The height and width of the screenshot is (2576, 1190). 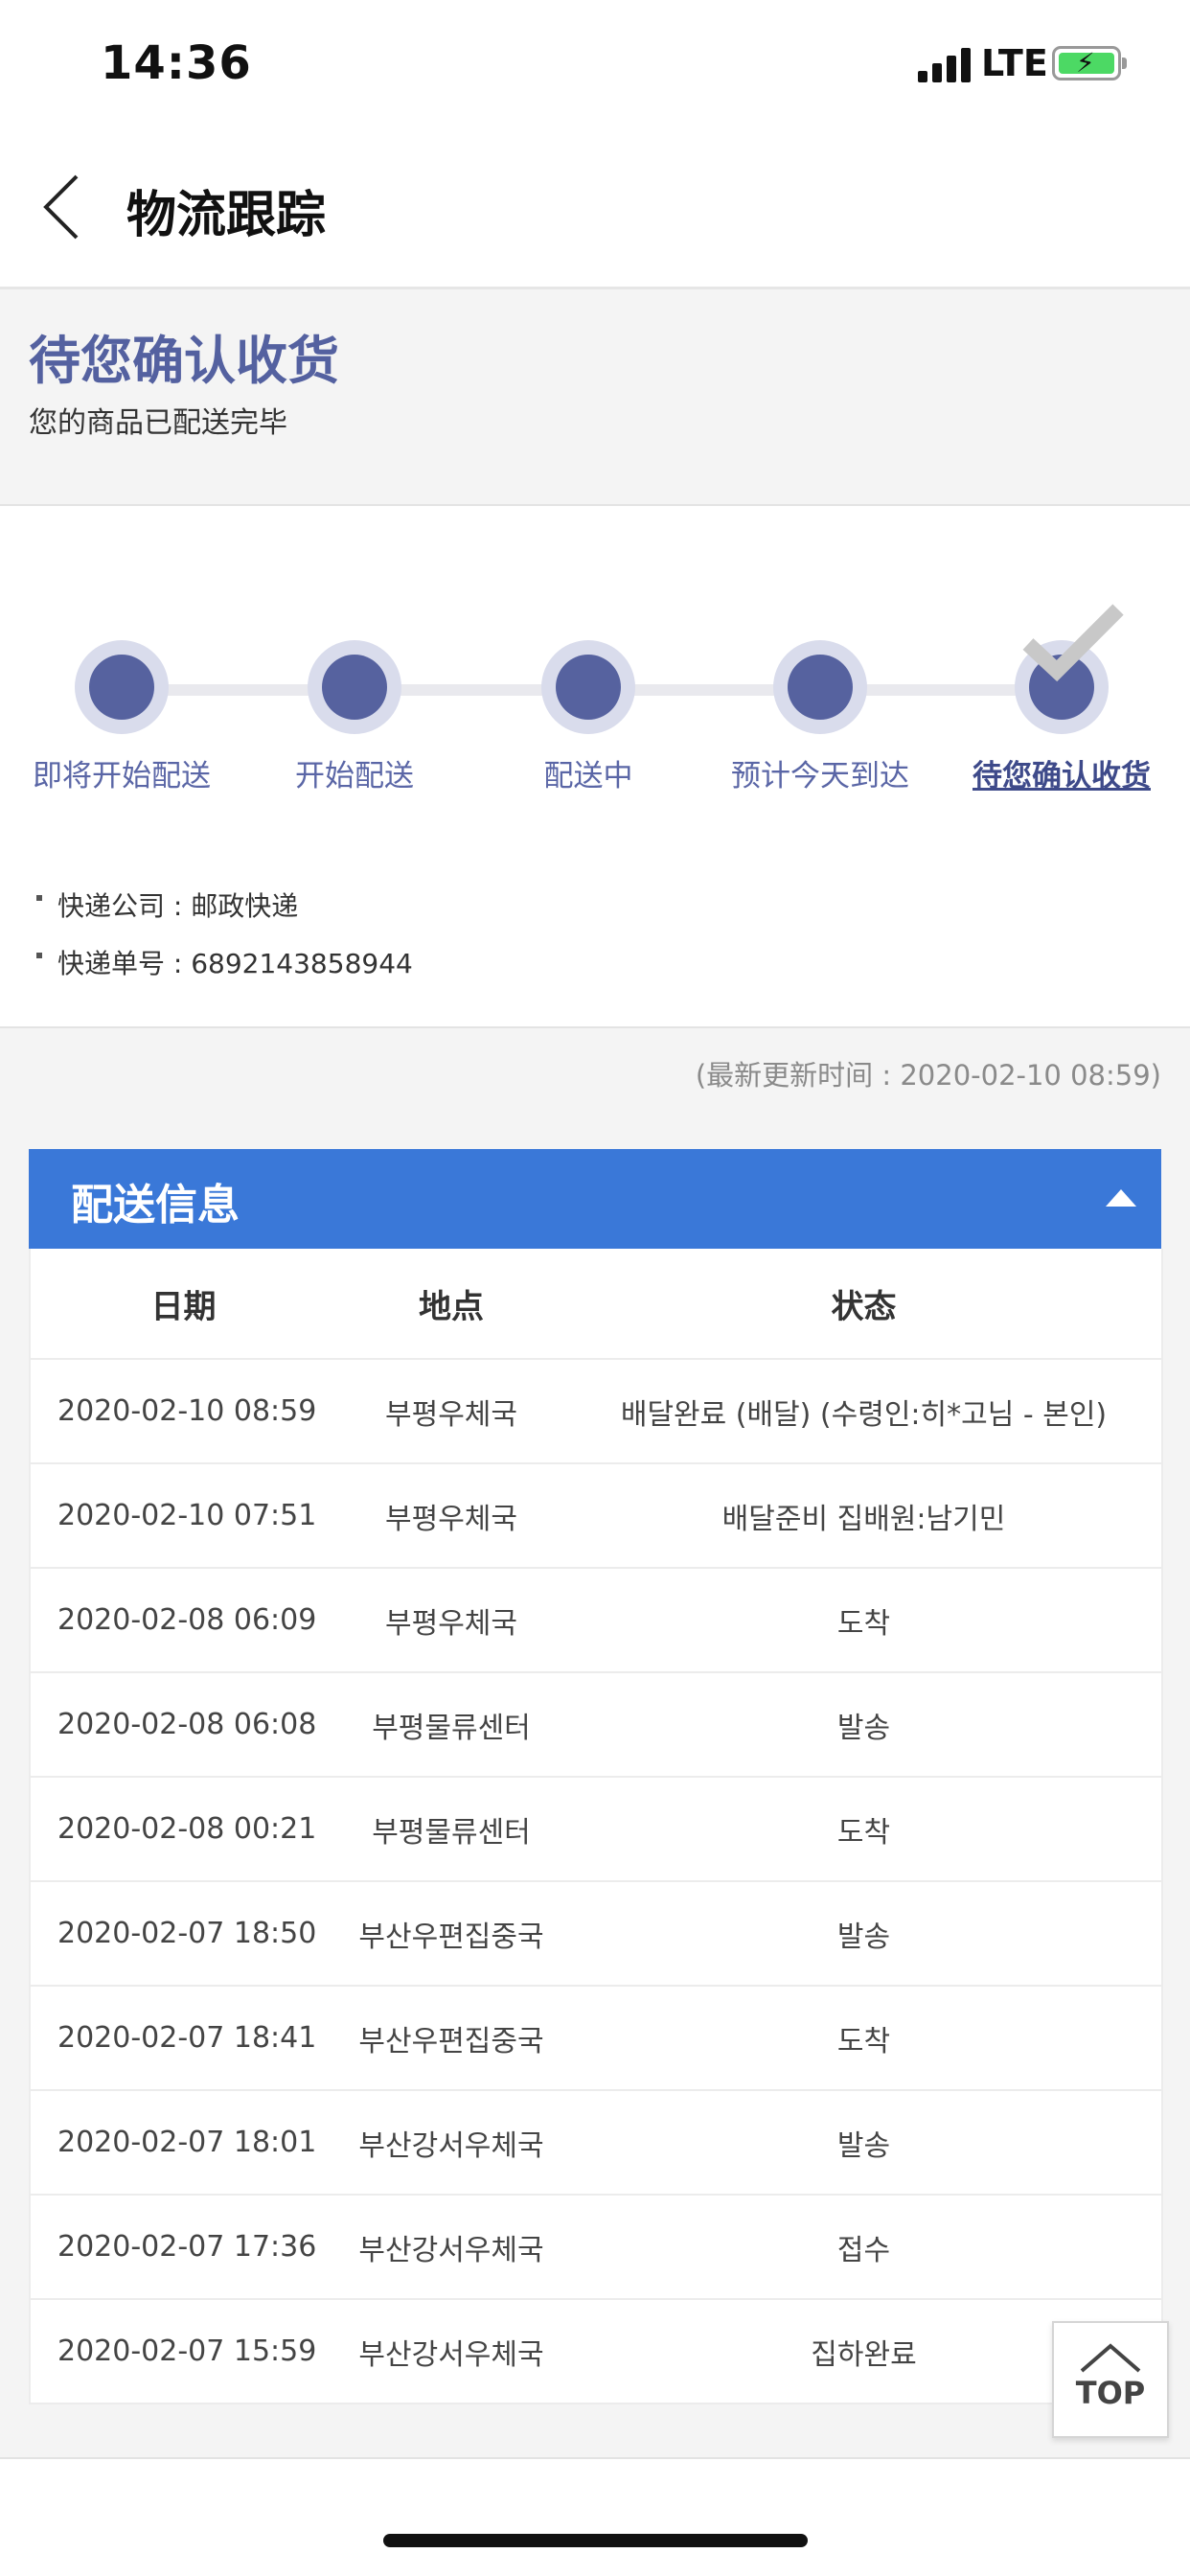 I want to click on checkmark-icon, so click(x=1073, y=643).